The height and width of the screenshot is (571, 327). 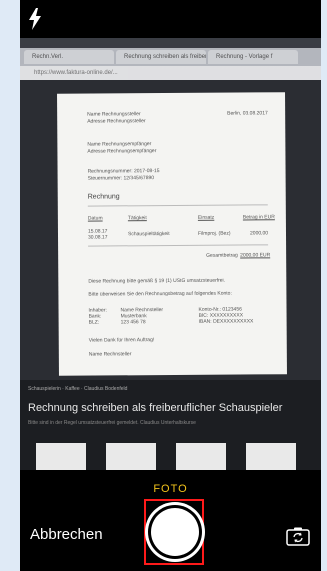 What do you see at coordinates (175, 532) in the screenshot?
I see `shutter-button` at bounding box center [175, 532].